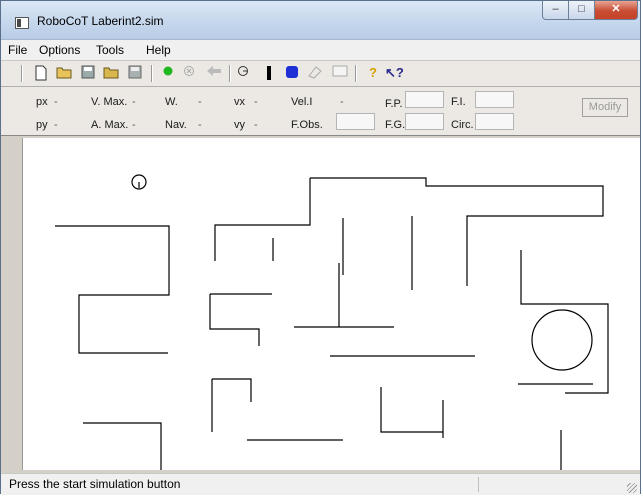 This screenshot has width=643, height=496. I want to click on help-icon: ?, so click(373, 73).